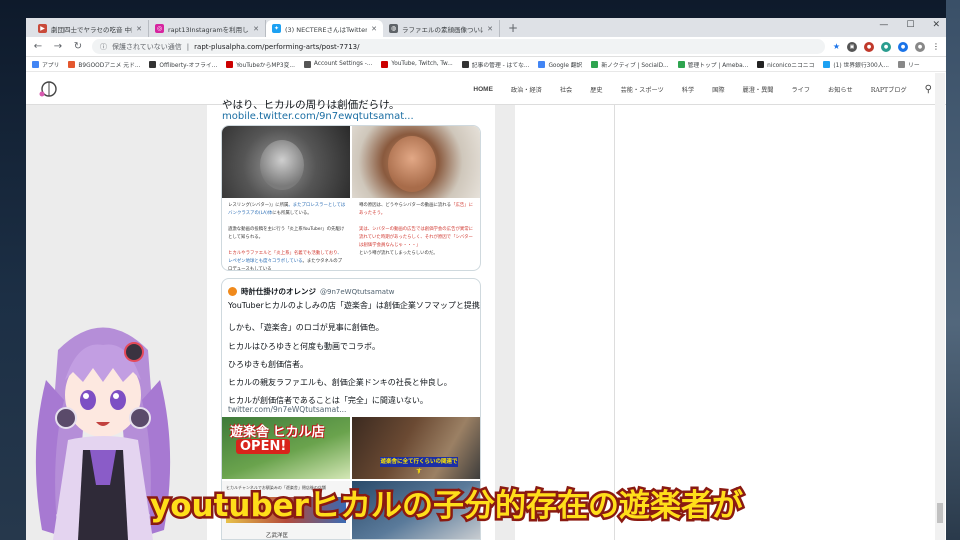 The height and width of the screenshot is (540, 960). What do you see at coordinates (642, 89) in the screenshot?
I see `nav-entertainment: 芸能・スポーツ` at bounding box center [642, 89].